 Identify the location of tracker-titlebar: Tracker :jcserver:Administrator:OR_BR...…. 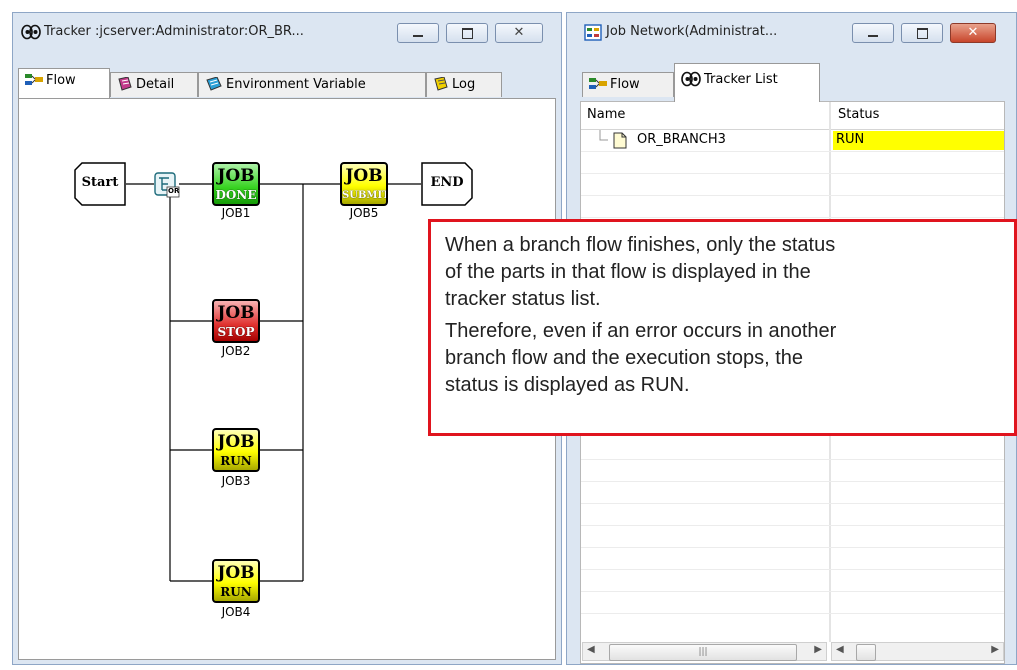
(287, 32).